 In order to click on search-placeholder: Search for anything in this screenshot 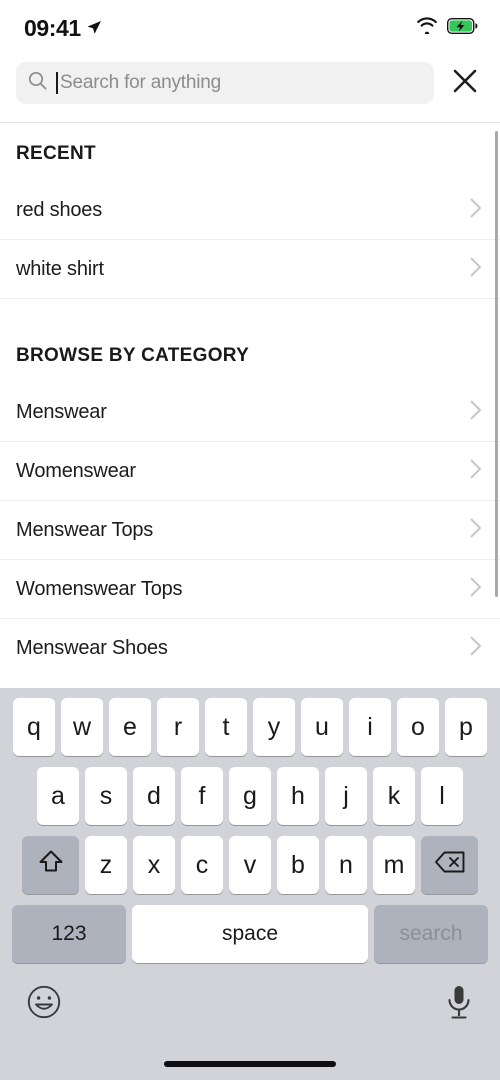, I will do `click(140, 82)`.